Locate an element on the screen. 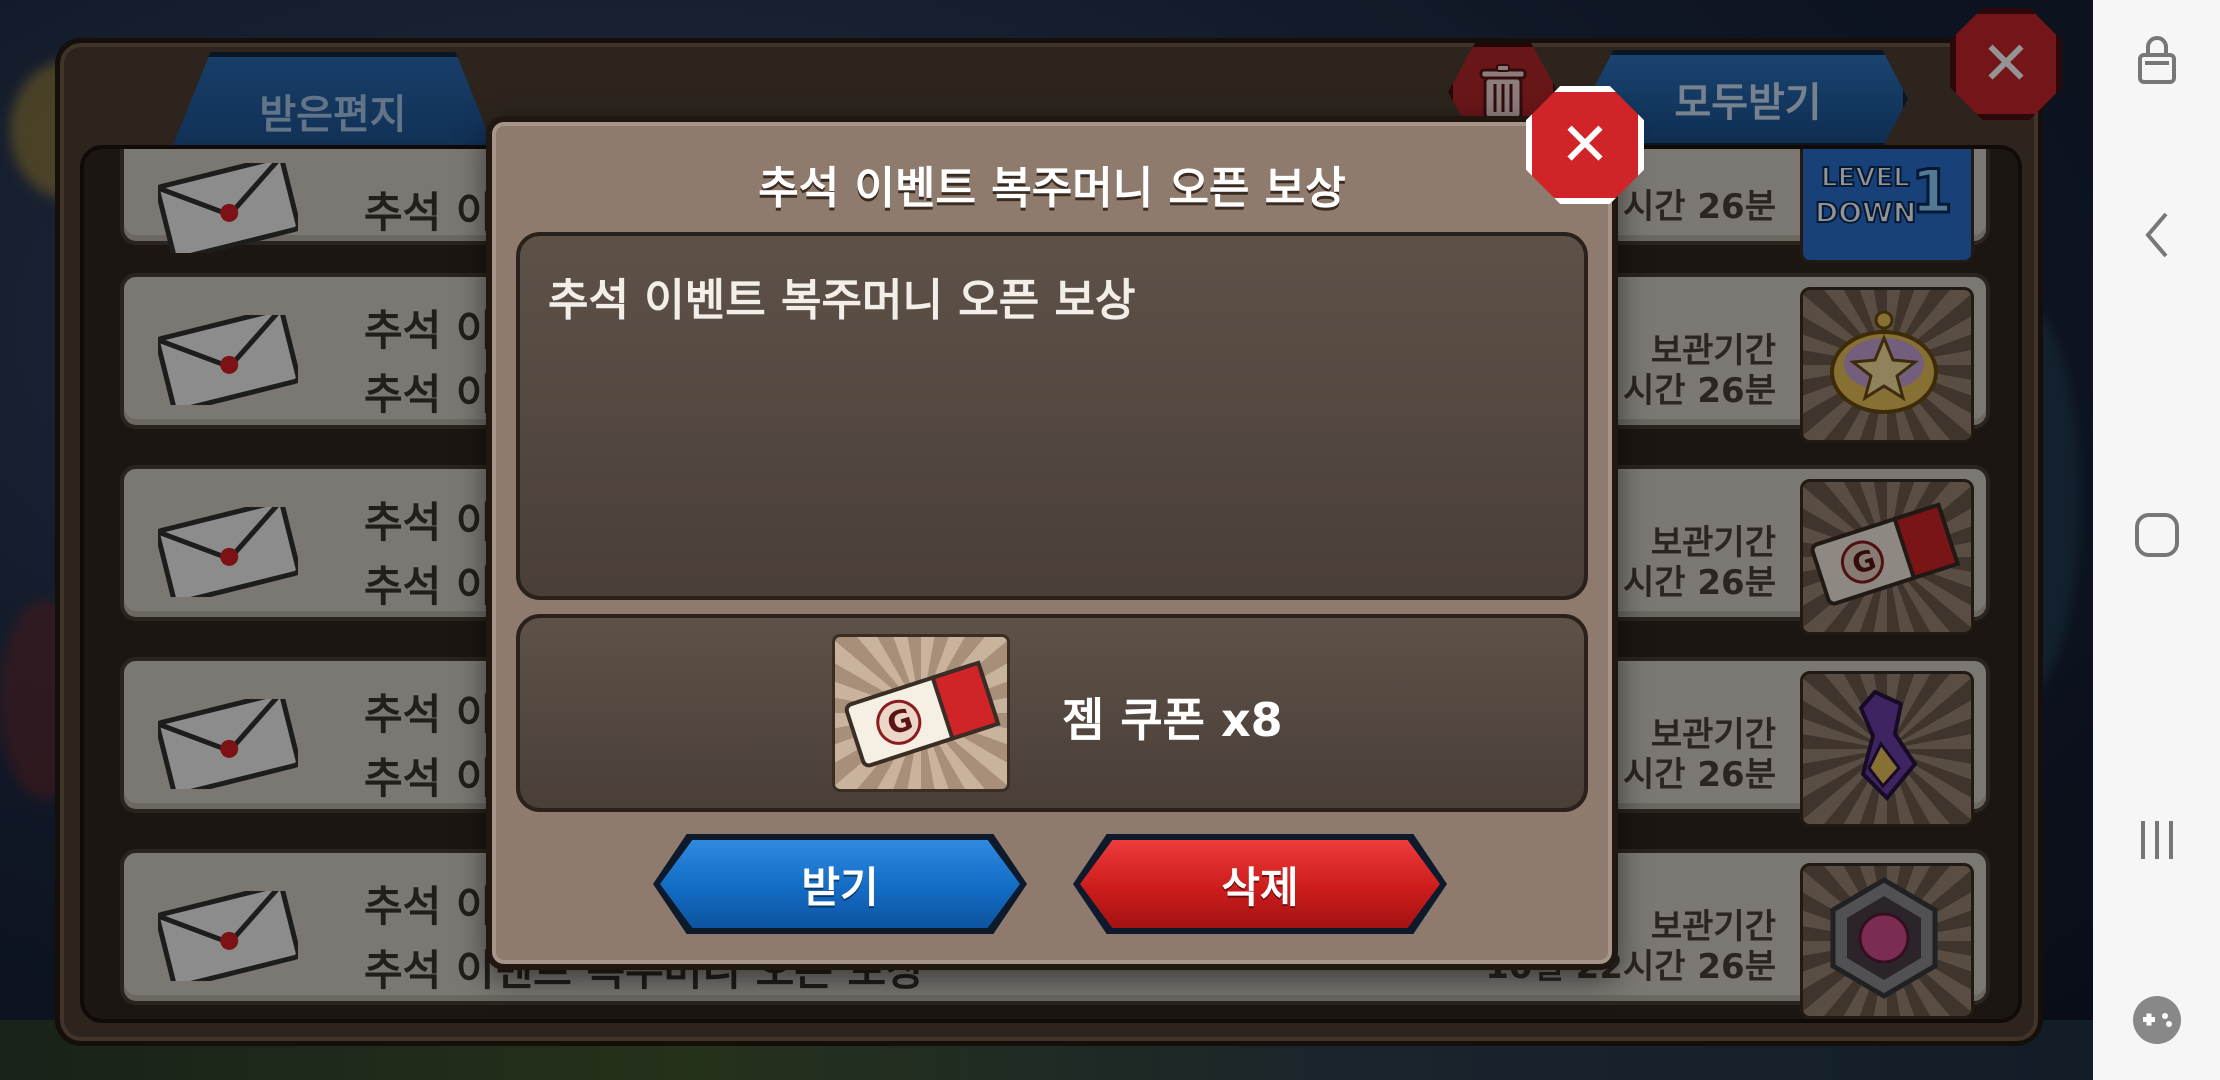 The image size is (2220, 1080). delete-button-label: 삭제 is located at coordinates (1260, 887).